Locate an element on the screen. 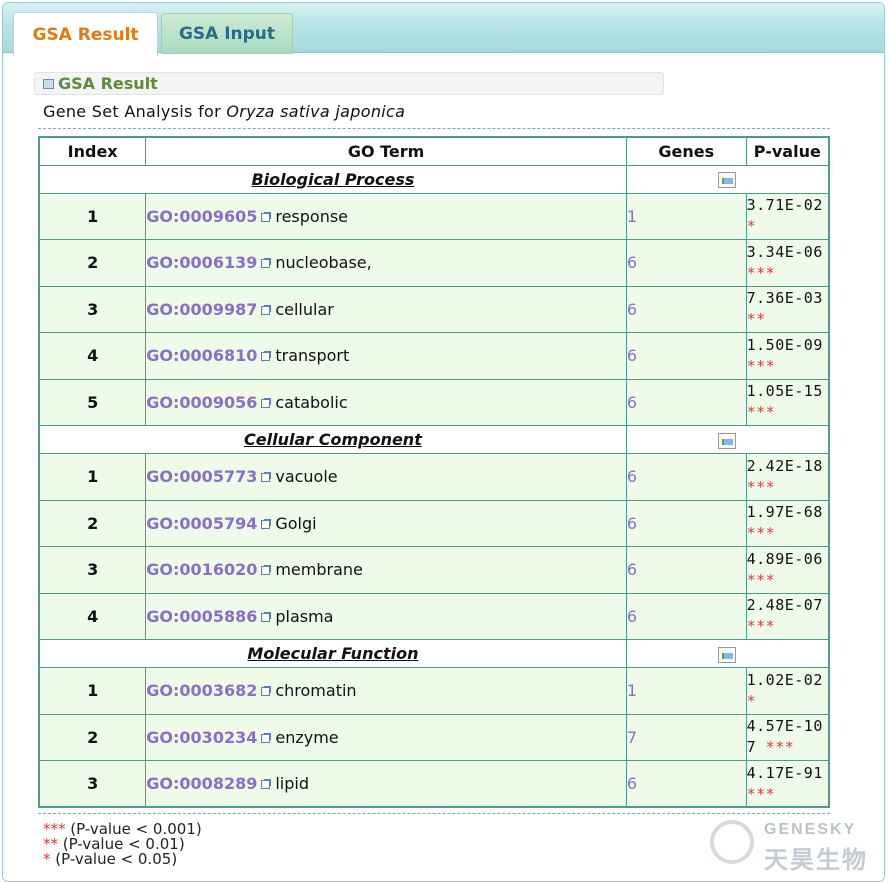 Image resolution: width=889 pixels, height=882 pixels. section-title: GSA Result is located at coordinates (108, 83).